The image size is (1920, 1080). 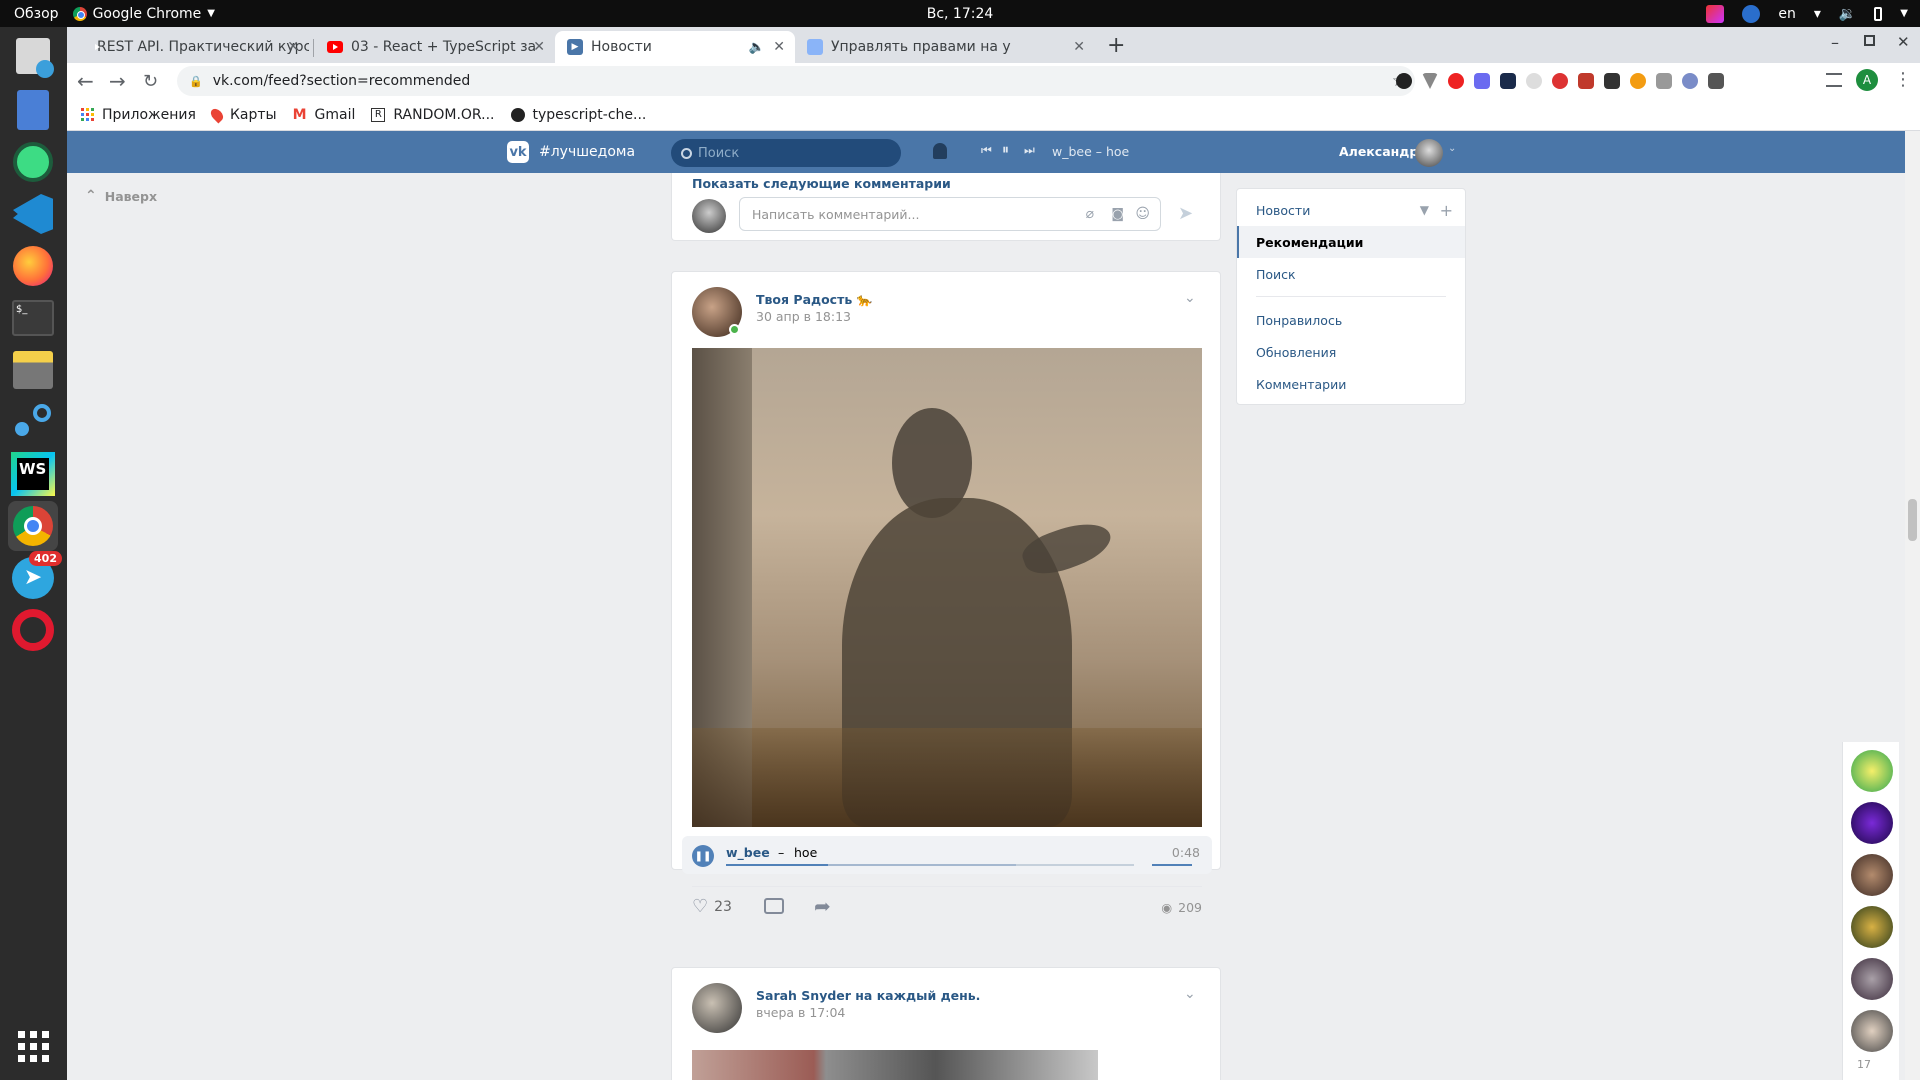 What do you see at coordinates (33, 422) in the screenshot?
I see `dock-steam` at bounding box center [33, 422].